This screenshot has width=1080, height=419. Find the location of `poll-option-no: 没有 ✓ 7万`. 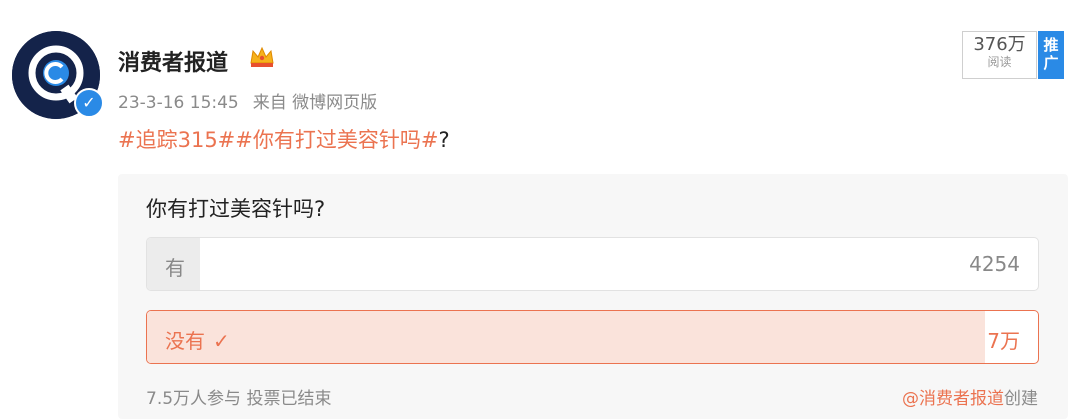

poll-option-no: 没有 ✓ 7万 is located at coordinates (592, 337).